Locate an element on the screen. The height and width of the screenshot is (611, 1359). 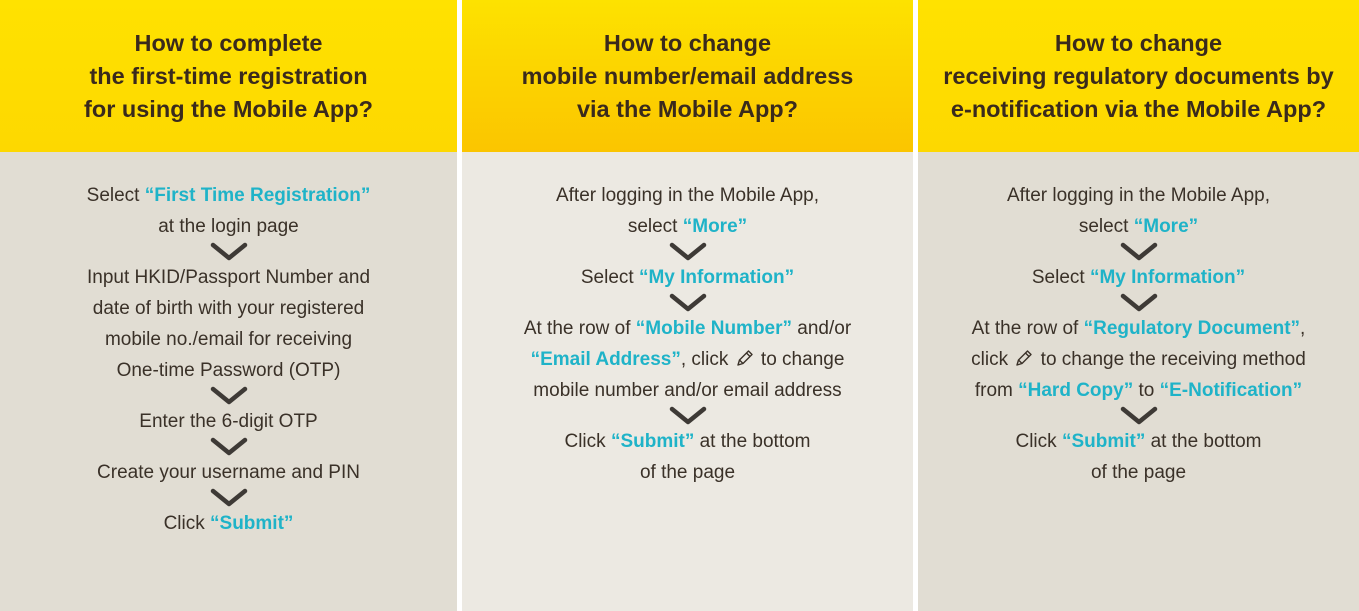
highlighted-term: “Hard Copy” is located at coordinates (1076, 390).